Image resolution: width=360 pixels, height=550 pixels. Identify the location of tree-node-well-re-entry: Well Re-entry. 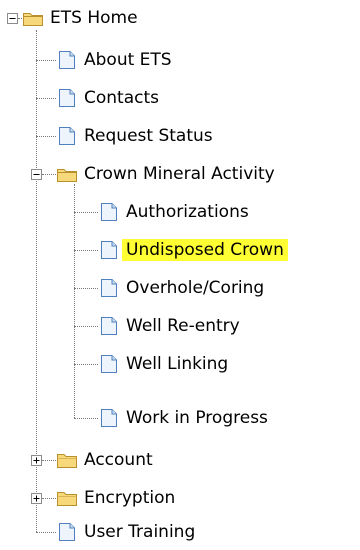
(171, 326).